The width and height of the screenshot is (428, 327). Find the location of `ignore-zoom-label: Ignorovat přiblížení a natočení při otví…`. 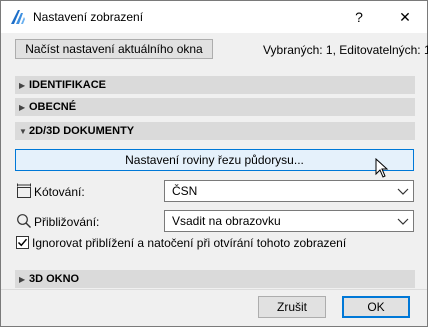

ignore-zoom-label: Ignorovat přiblížení a natočení při otví… is located at coordinates (189, 243).